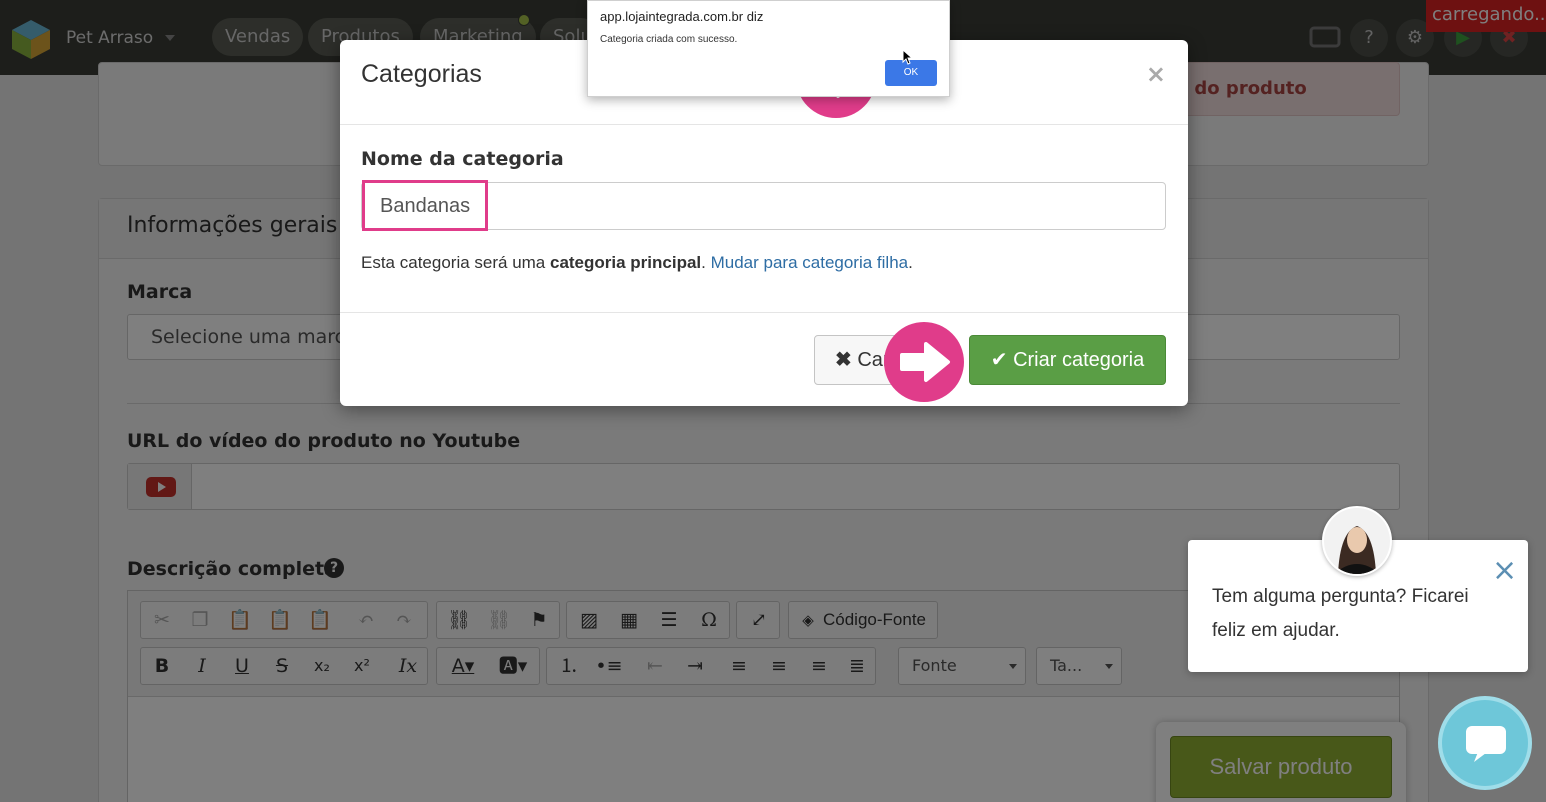 This screenshot has width=1546, height=802. What do you see at coordinates (907, 57) in the screenshot?
I see `mouse-cursor-icon` at bounding box center [907, 57].